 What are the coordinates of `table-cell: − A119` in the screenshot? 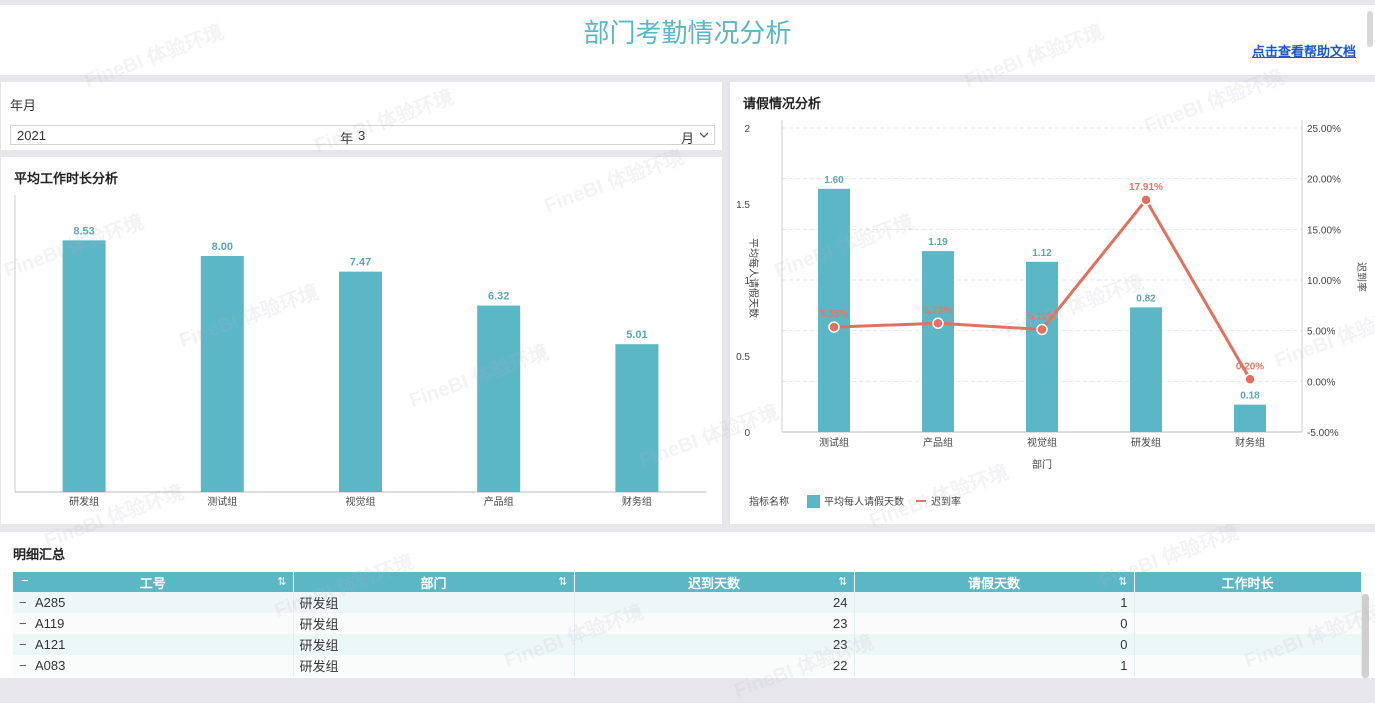 It's located at (153, 623).